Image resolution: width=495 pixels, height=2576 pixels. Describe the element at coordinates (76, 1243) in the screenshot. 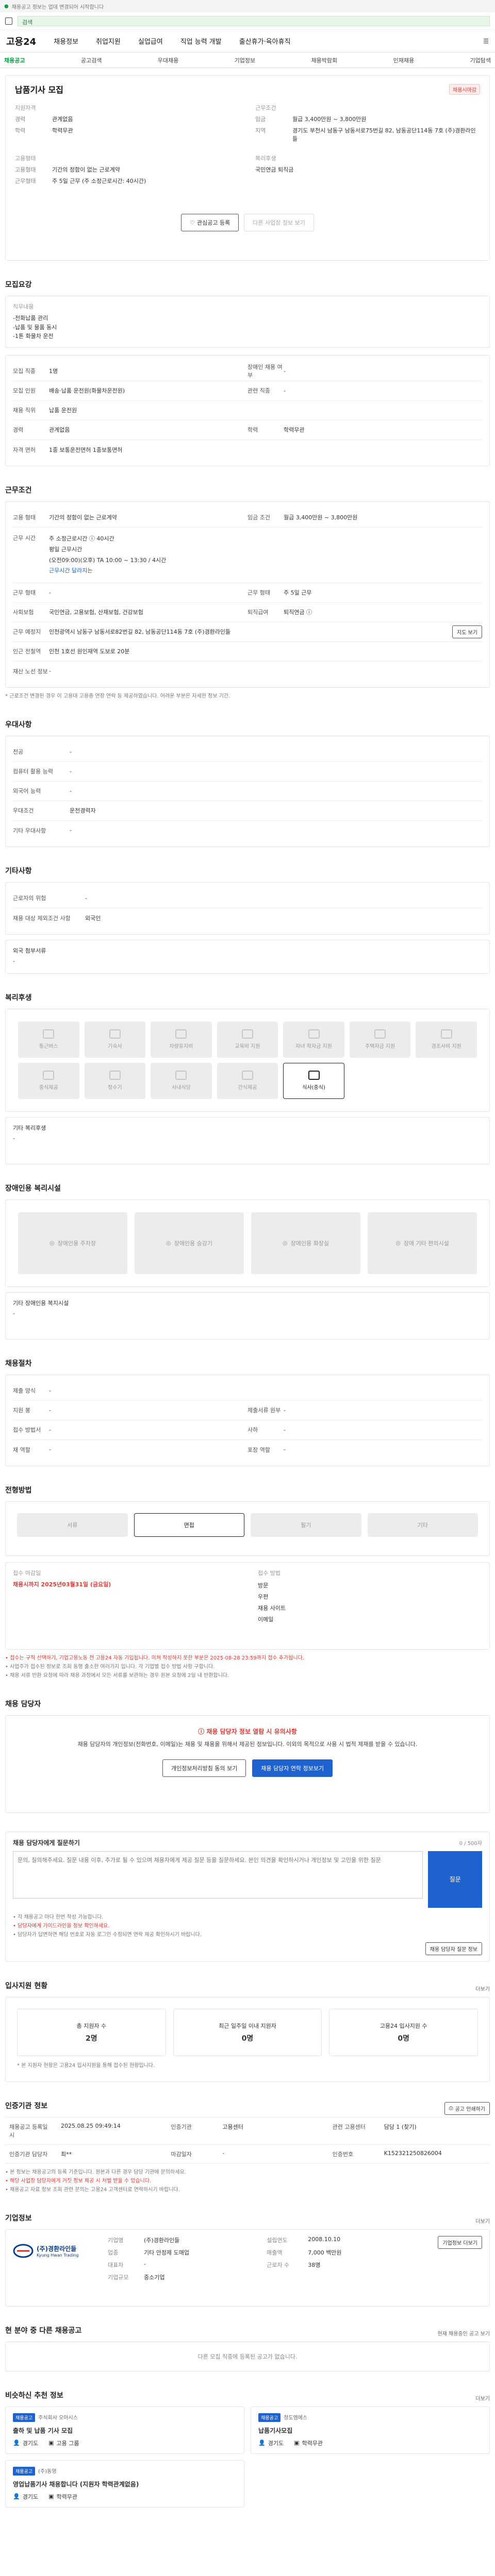

I see `facility-label: 장애인용 주차장` at that location.